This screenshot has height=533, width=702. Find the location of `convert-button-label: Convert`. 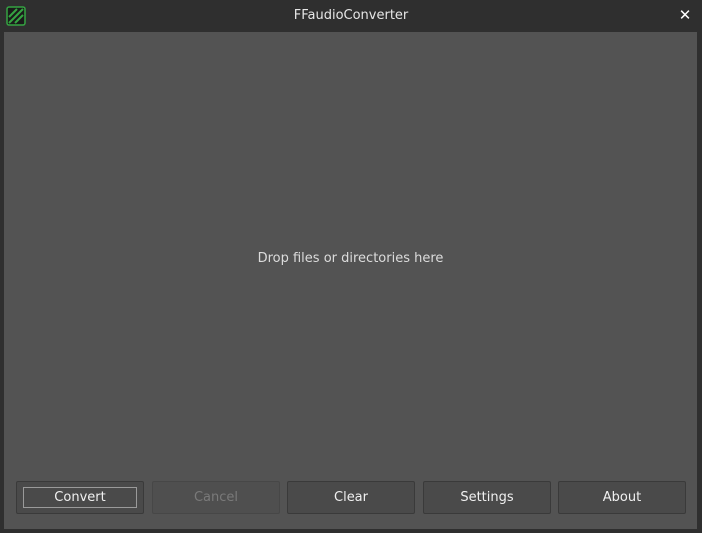

convert-button-label: Convert is located at coordinates (80, 497).